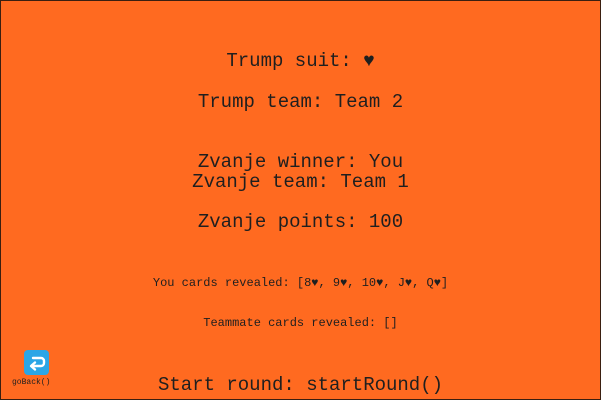  I want to click on go-back-button, so click(36, 362).